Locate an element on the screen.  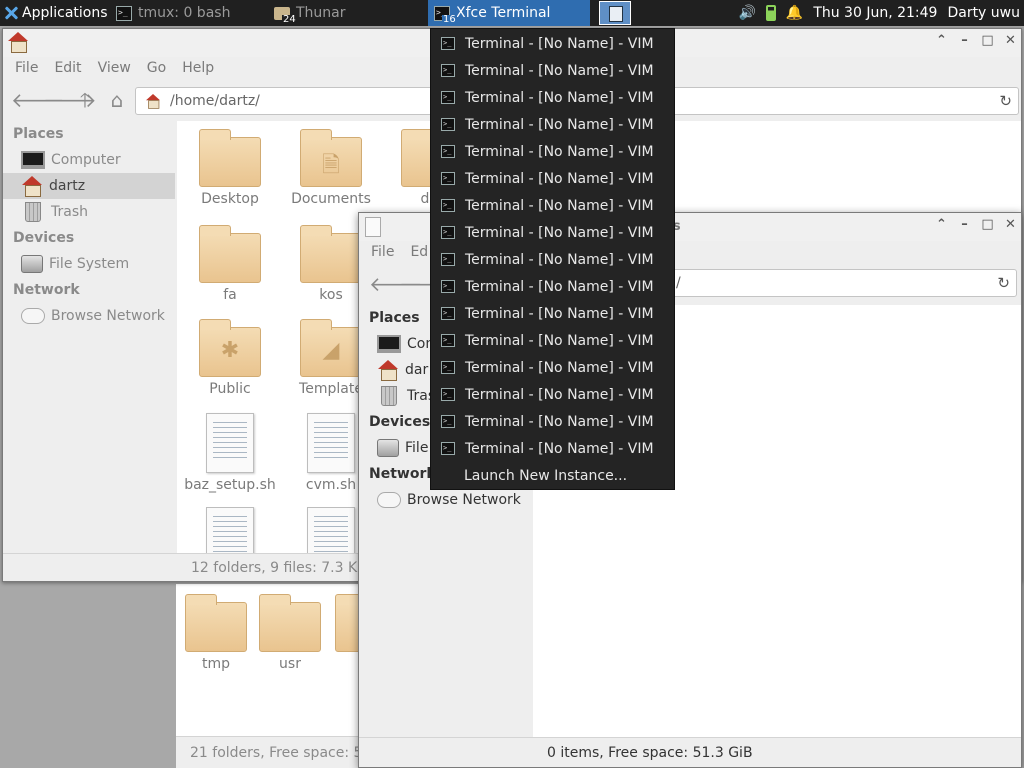
location-bar: / ↻ is located at coordinates (838, 283).